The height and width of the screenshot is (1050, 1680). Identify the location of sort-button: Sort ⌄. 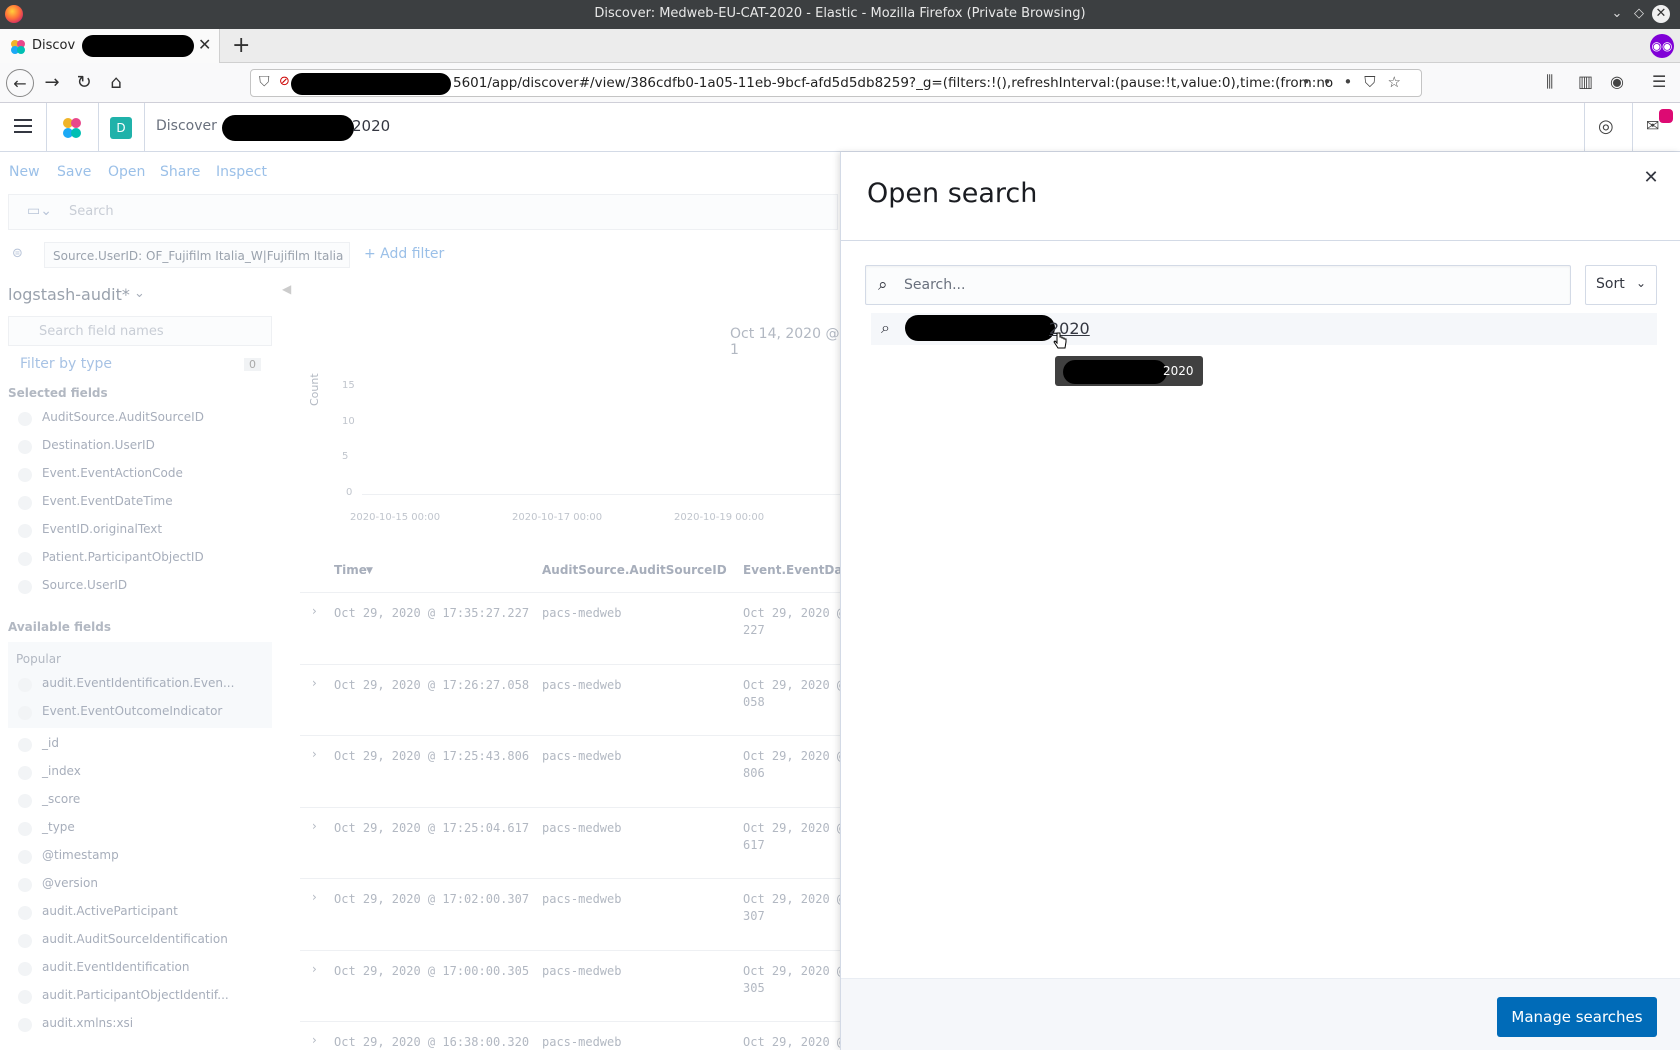
(1621, 285).